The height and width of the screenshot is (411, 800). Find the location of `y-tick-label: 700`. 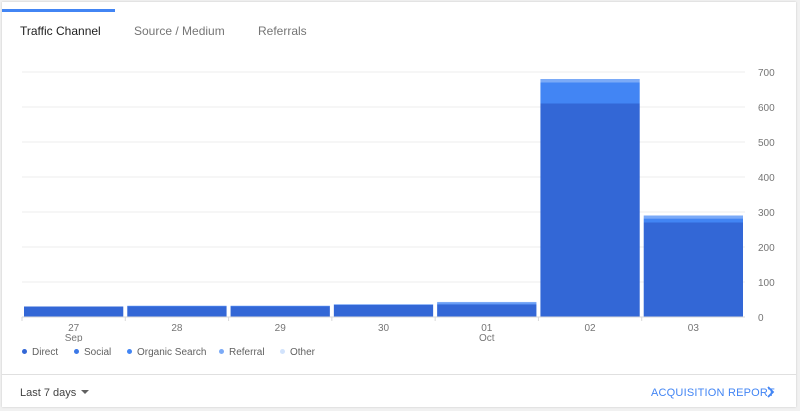

y-tick-label: 700 is located at coordinates (766, 73).